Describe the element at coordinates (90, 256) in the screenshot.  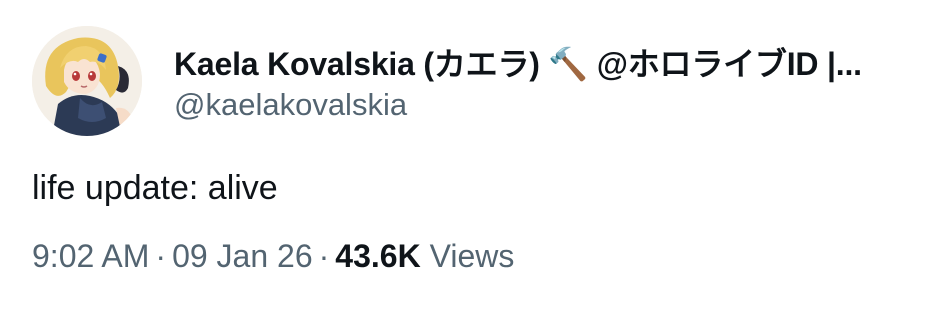
I see `tweet-time: 9:02 AM` at that location.